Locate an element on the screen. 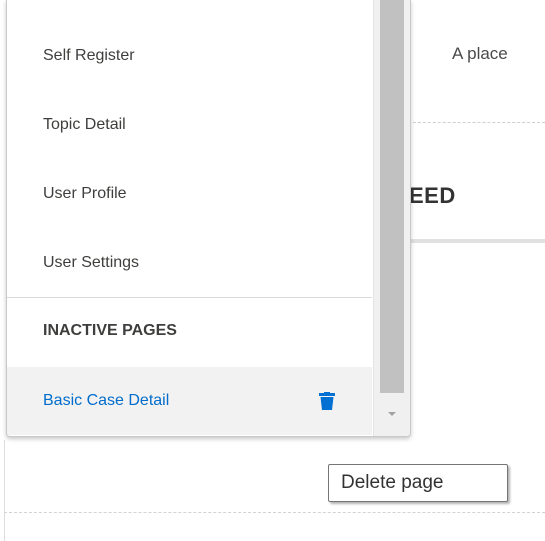 Image resolution: width=545 pixels, height=541 pixels. menu-item-label: Self Register is located at coordinates (89, 55).